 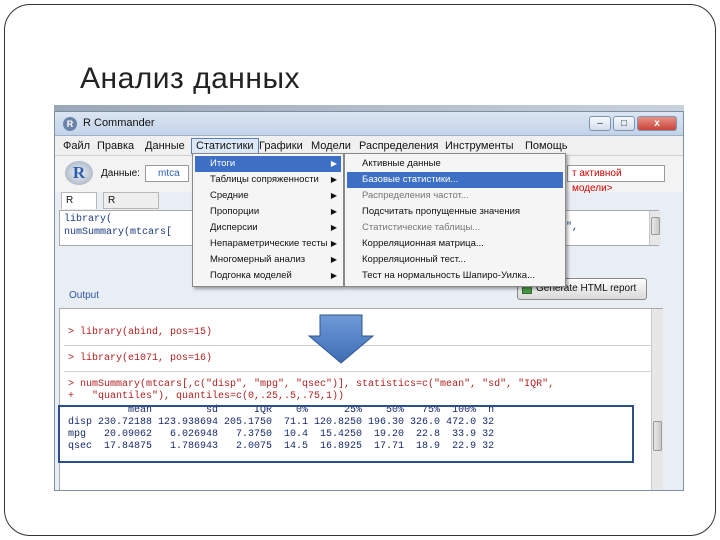 What do you see at coordinates (165, 146) in the screenshot?
I see `menu-data: Данные` at bounding box center [165, 146].